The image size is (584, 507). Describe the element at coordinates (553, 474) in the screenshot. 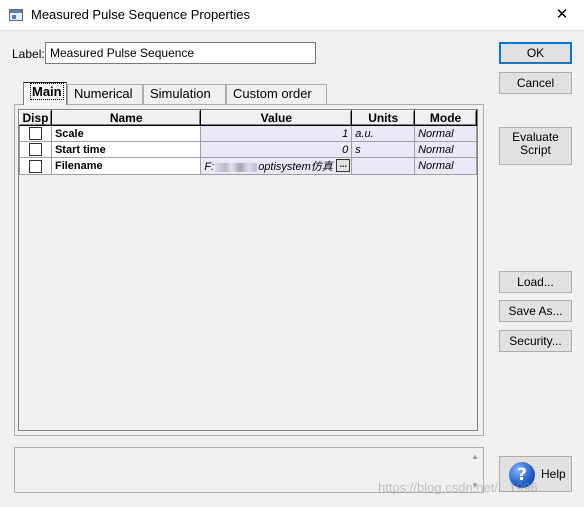

I see `help-button-label: Help` at that location.